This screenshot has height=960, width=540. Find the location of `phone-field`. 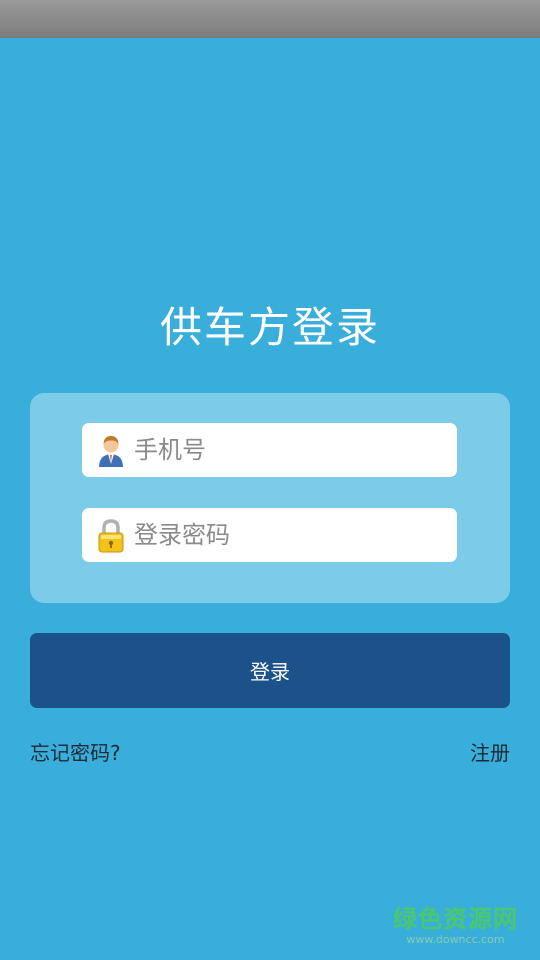

phone-field is located at coordinates (269, 450).